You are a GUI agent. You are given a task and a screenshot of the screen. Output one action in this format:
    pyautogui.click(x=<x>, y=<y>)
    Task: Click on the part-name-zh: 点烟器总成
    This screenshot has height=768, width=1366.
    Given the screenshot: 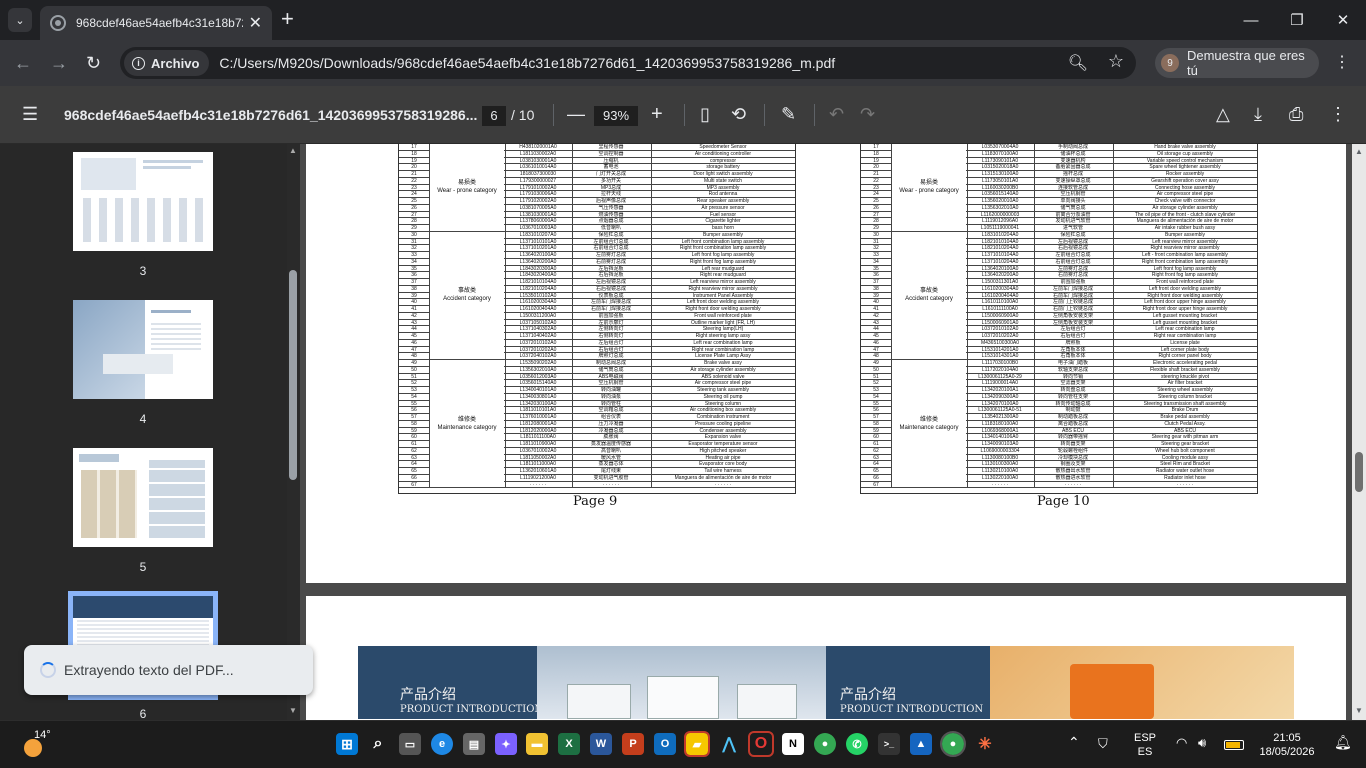 What is the action you would take?
    pyautogui.click(x=611, y=221)
    